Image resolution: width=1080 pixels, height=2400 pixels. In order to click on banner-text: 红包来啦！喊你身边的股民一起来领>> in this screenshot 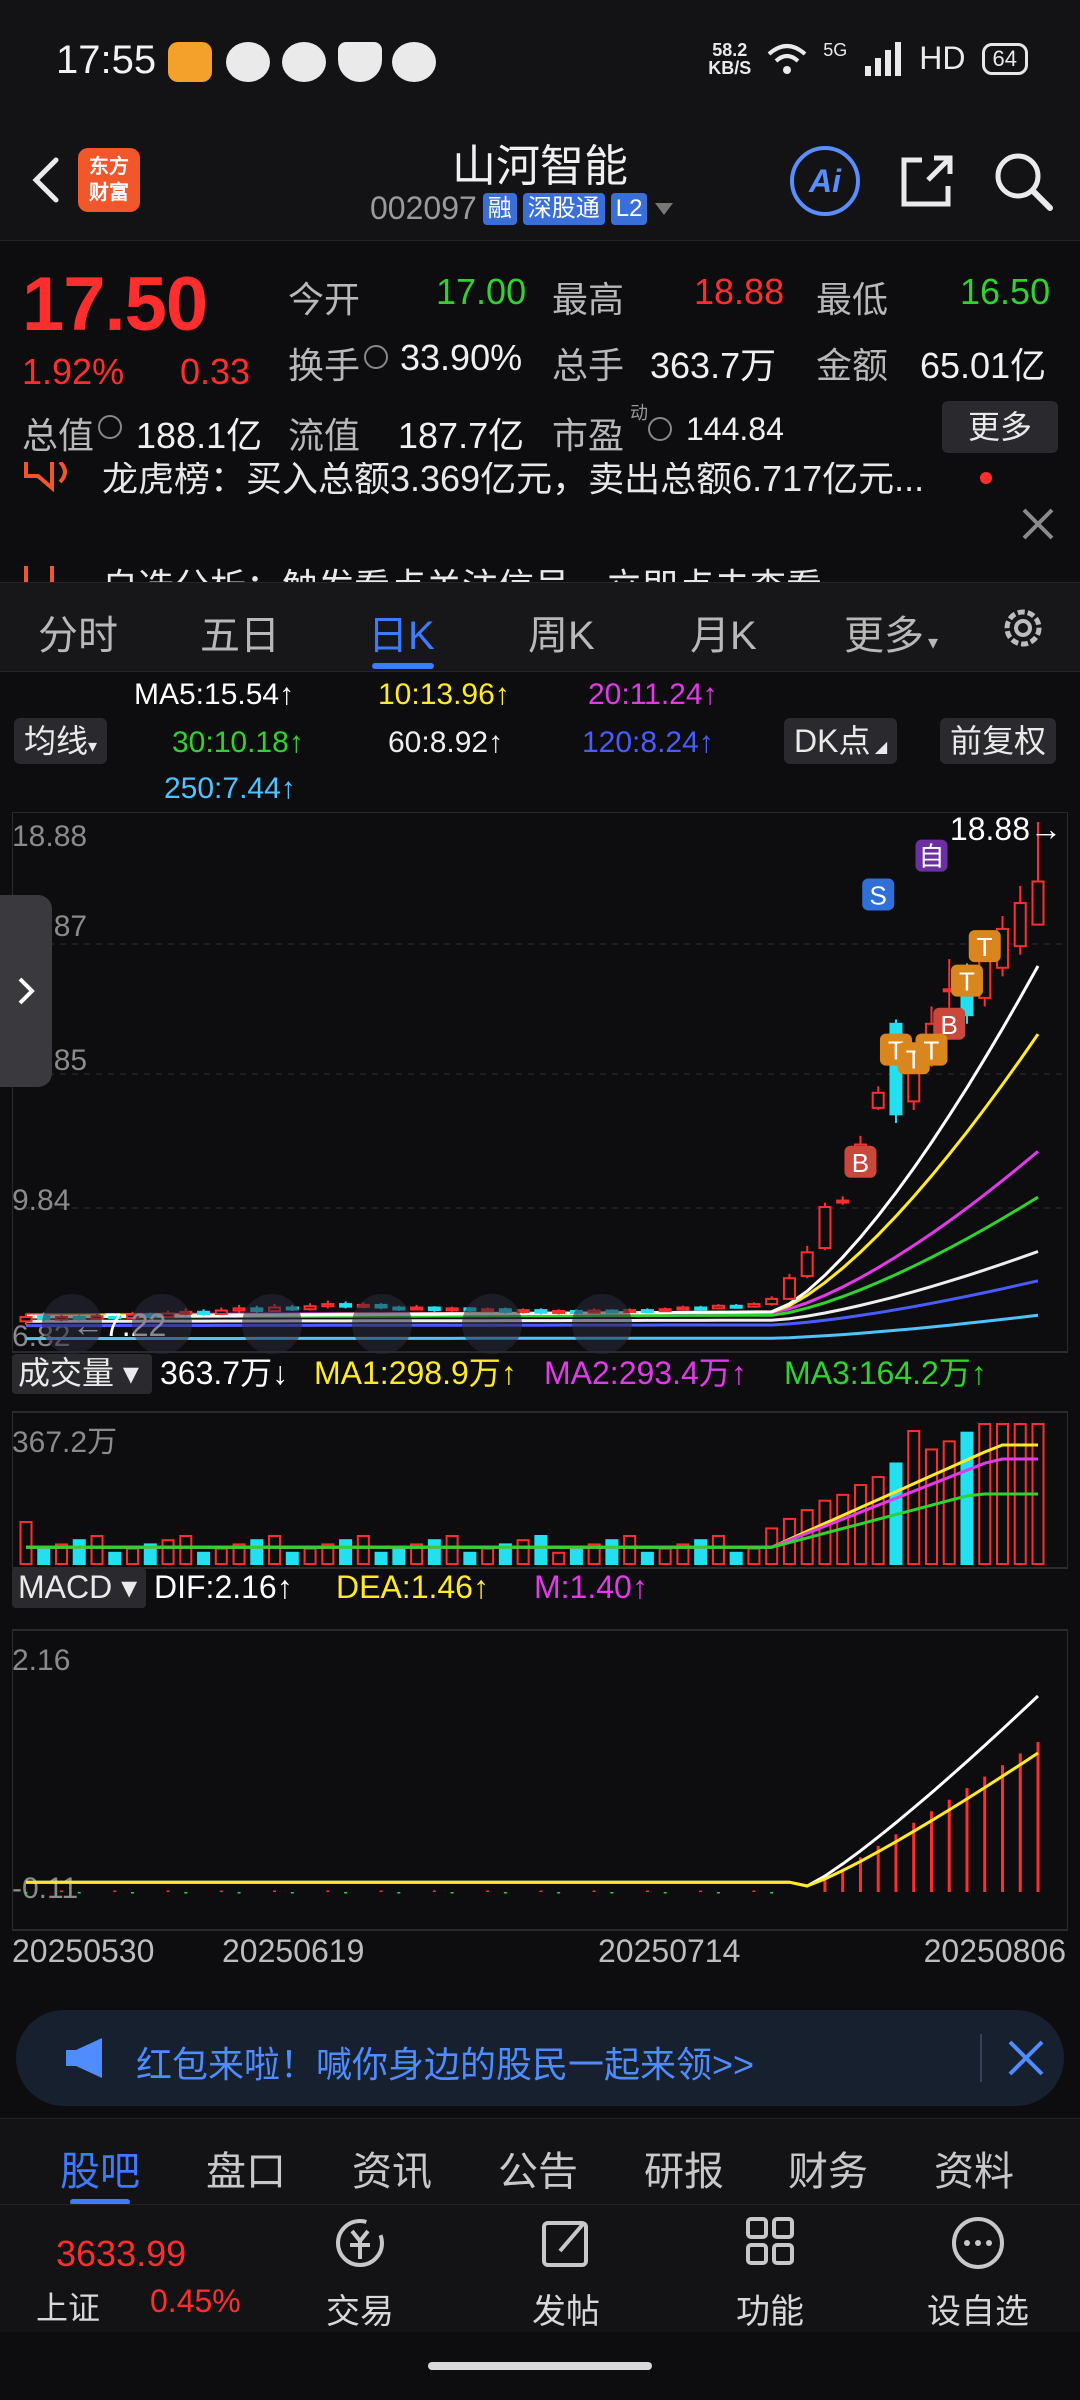, I will do `click(445, 2062)`.